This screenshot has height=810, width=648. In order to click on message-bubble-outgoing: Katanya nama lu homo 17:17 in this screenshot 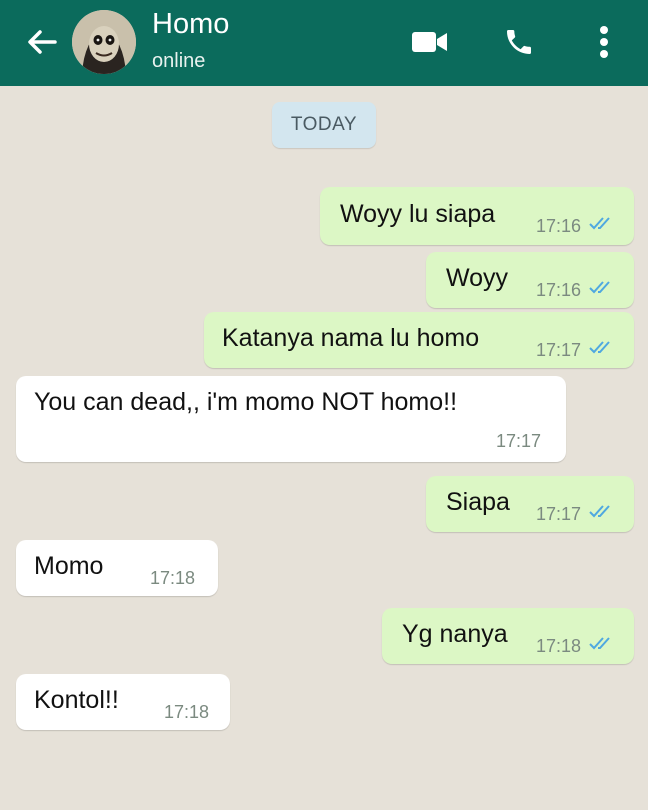, I will do `click(419, 340)`.